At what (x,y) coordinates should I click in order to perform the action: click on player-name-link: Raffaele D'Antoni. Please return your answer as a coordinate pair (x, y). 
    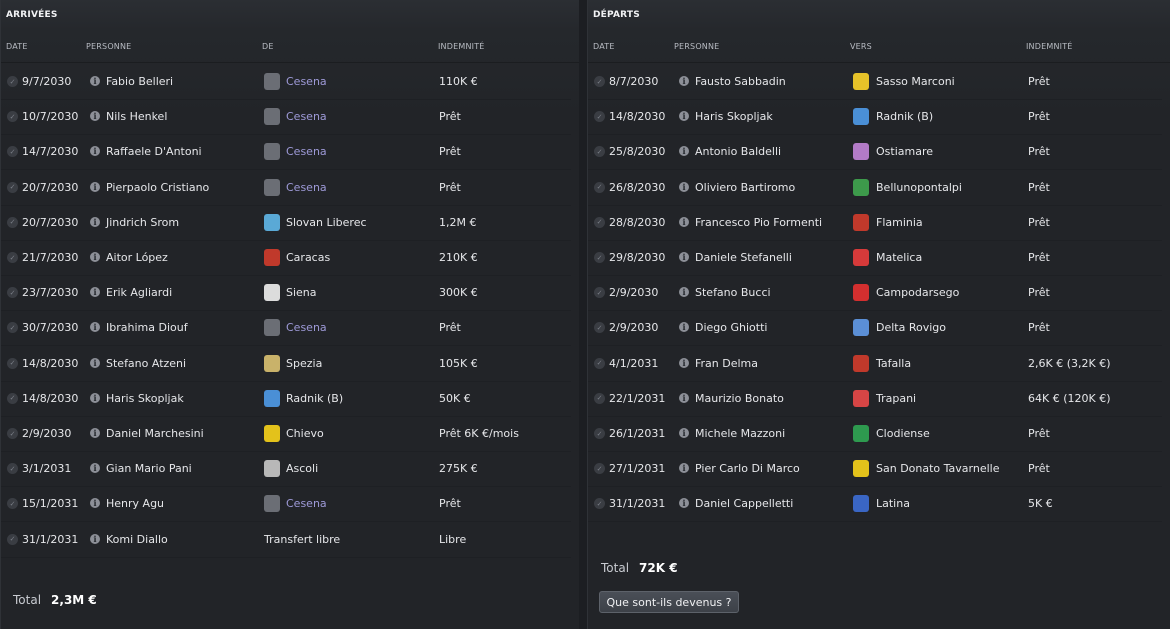
    Looking at the image, I should click on (154, 151).